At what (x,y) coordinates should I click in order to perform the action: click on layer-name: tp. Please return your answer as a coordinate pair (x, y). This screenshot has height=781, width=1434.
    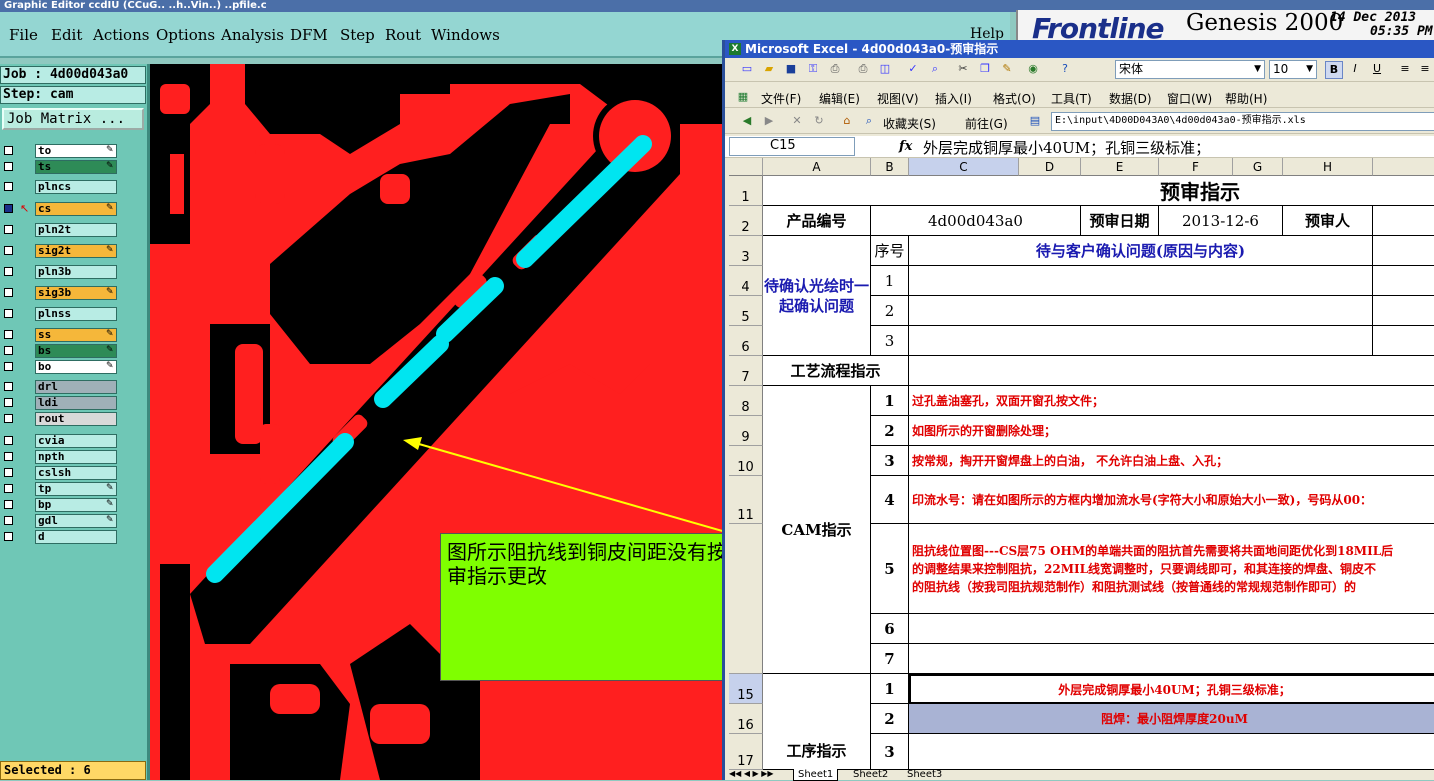
    Looking at the image, I should click on (76, 489).